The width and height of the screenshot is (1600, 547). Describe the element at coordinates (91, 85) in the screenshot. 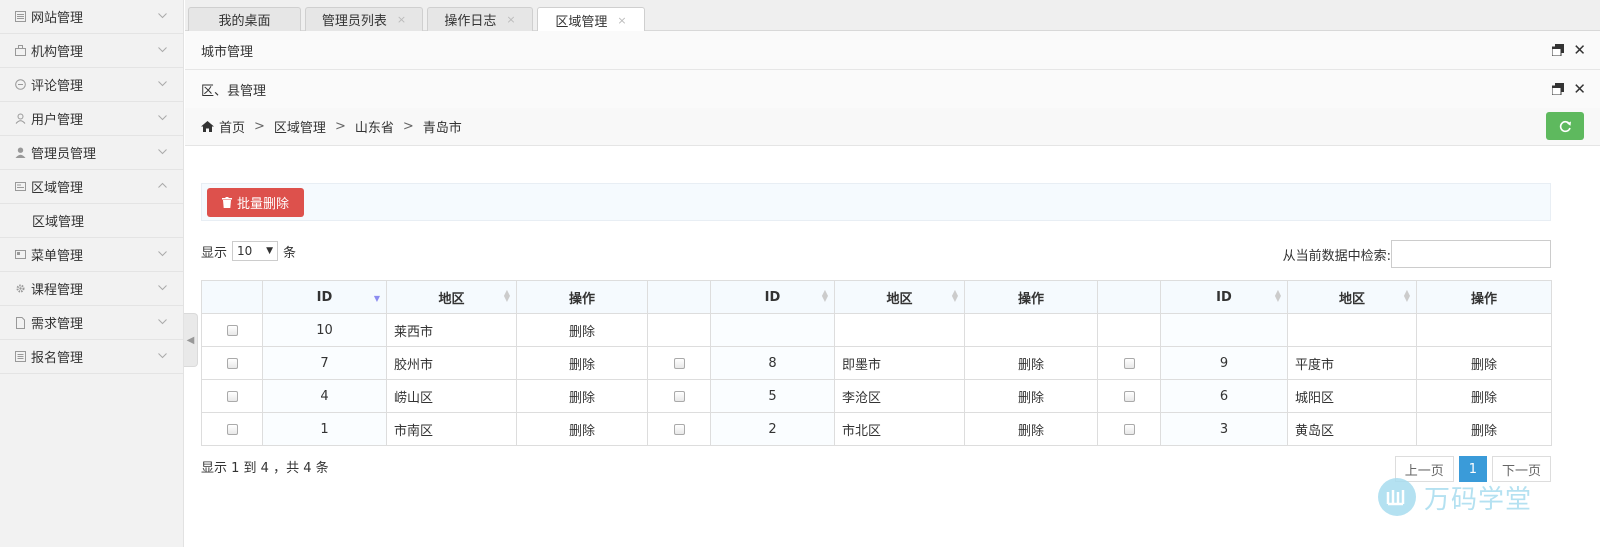

I see `sidebar-item-comment: 评论管理` at that location.